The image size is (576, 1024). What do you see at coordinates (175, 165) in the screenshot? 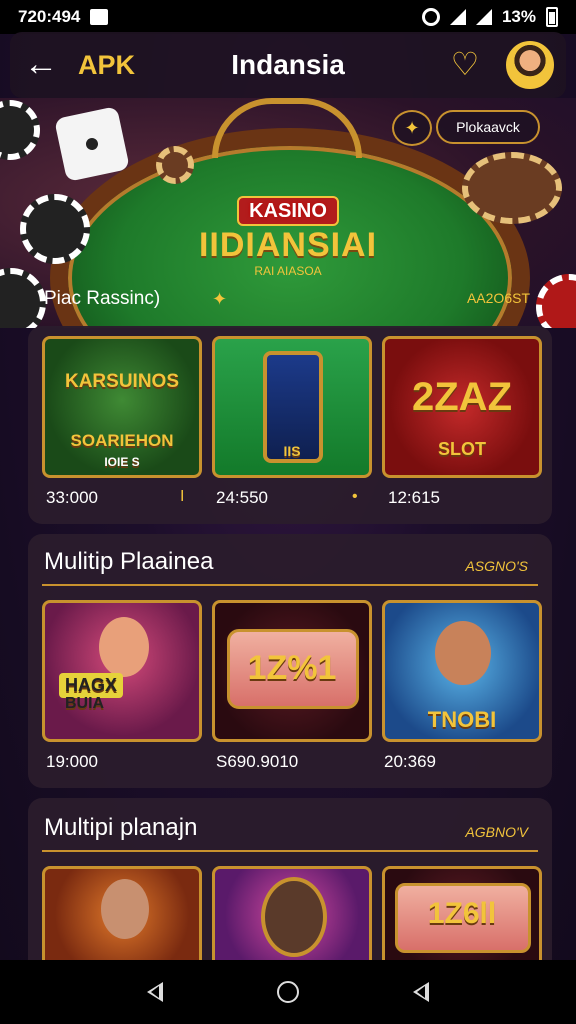
I see `chip-icon` at bounding box center [175, 165].